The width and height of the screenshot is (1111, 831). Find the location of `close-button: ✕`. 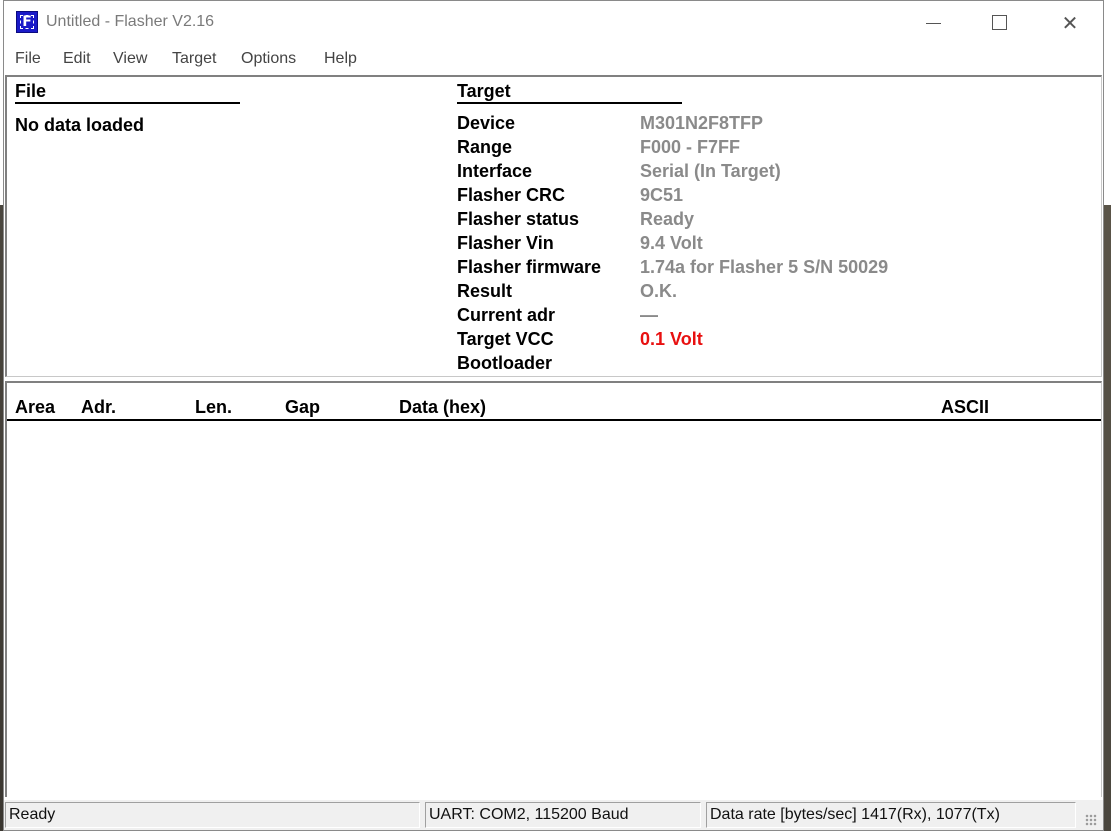

close-button: ✕ is located at coordinates (1070, 23).